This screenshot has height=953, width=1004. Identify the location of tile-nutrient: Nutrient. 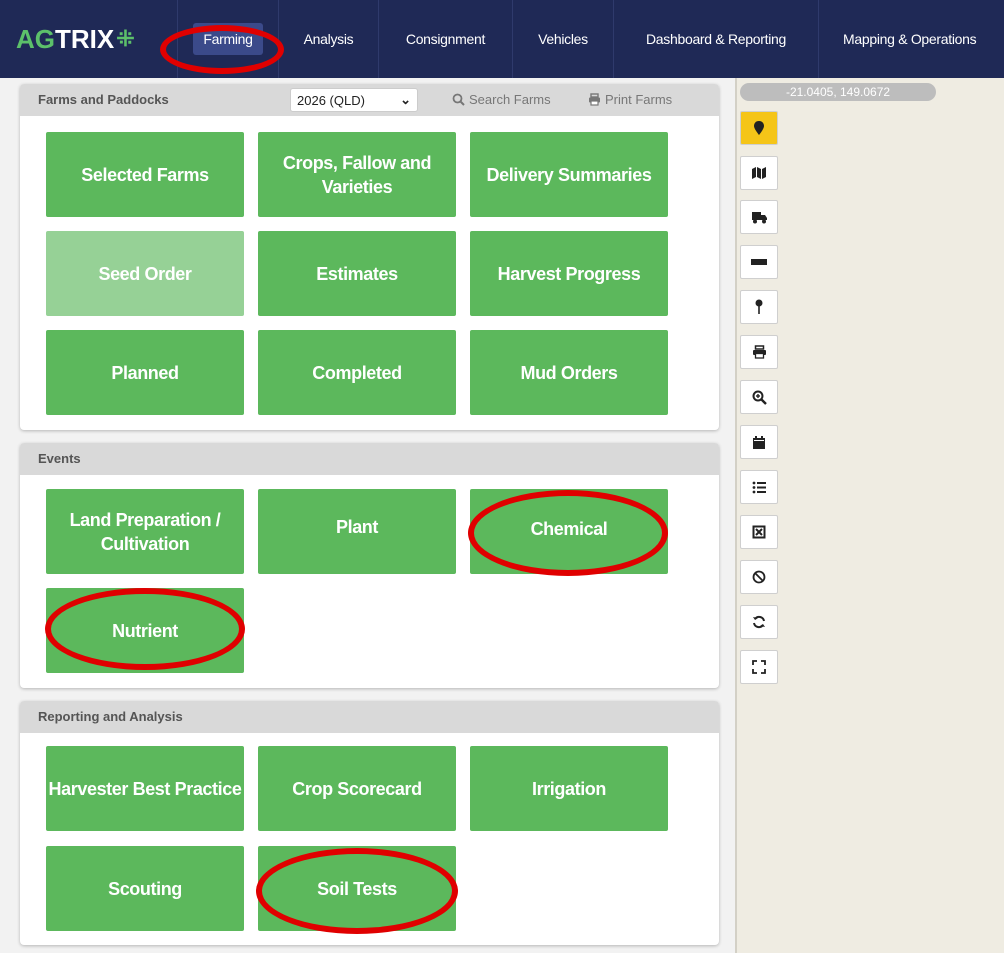
(145, 630).